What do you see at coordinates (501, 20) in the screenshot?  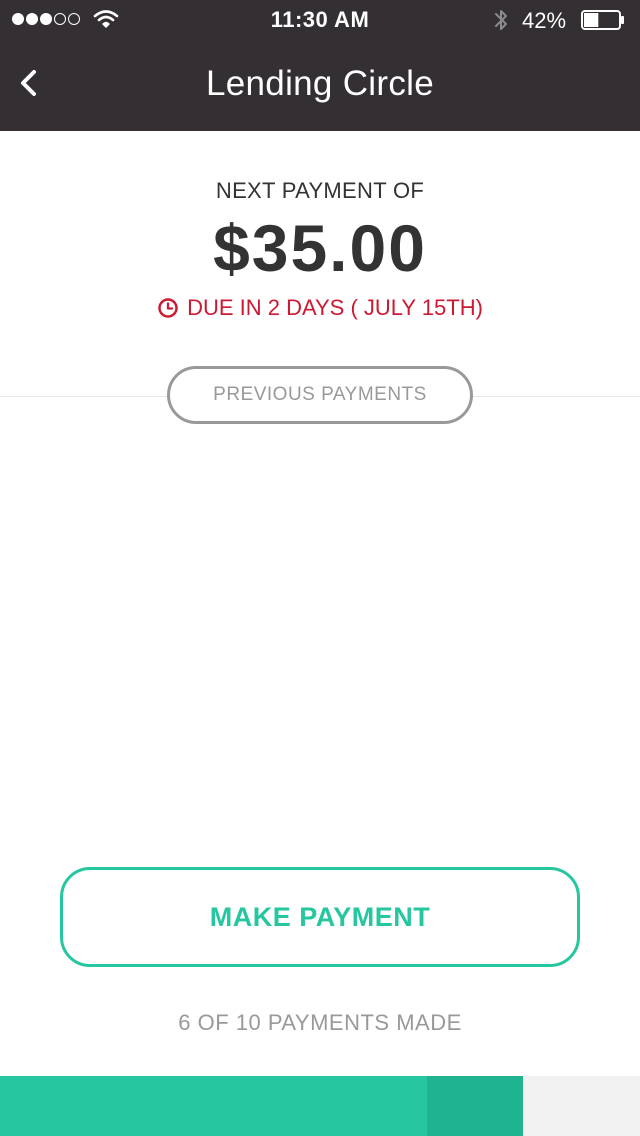 I see `bluetooth-icon` at bounding box center [501, 20].